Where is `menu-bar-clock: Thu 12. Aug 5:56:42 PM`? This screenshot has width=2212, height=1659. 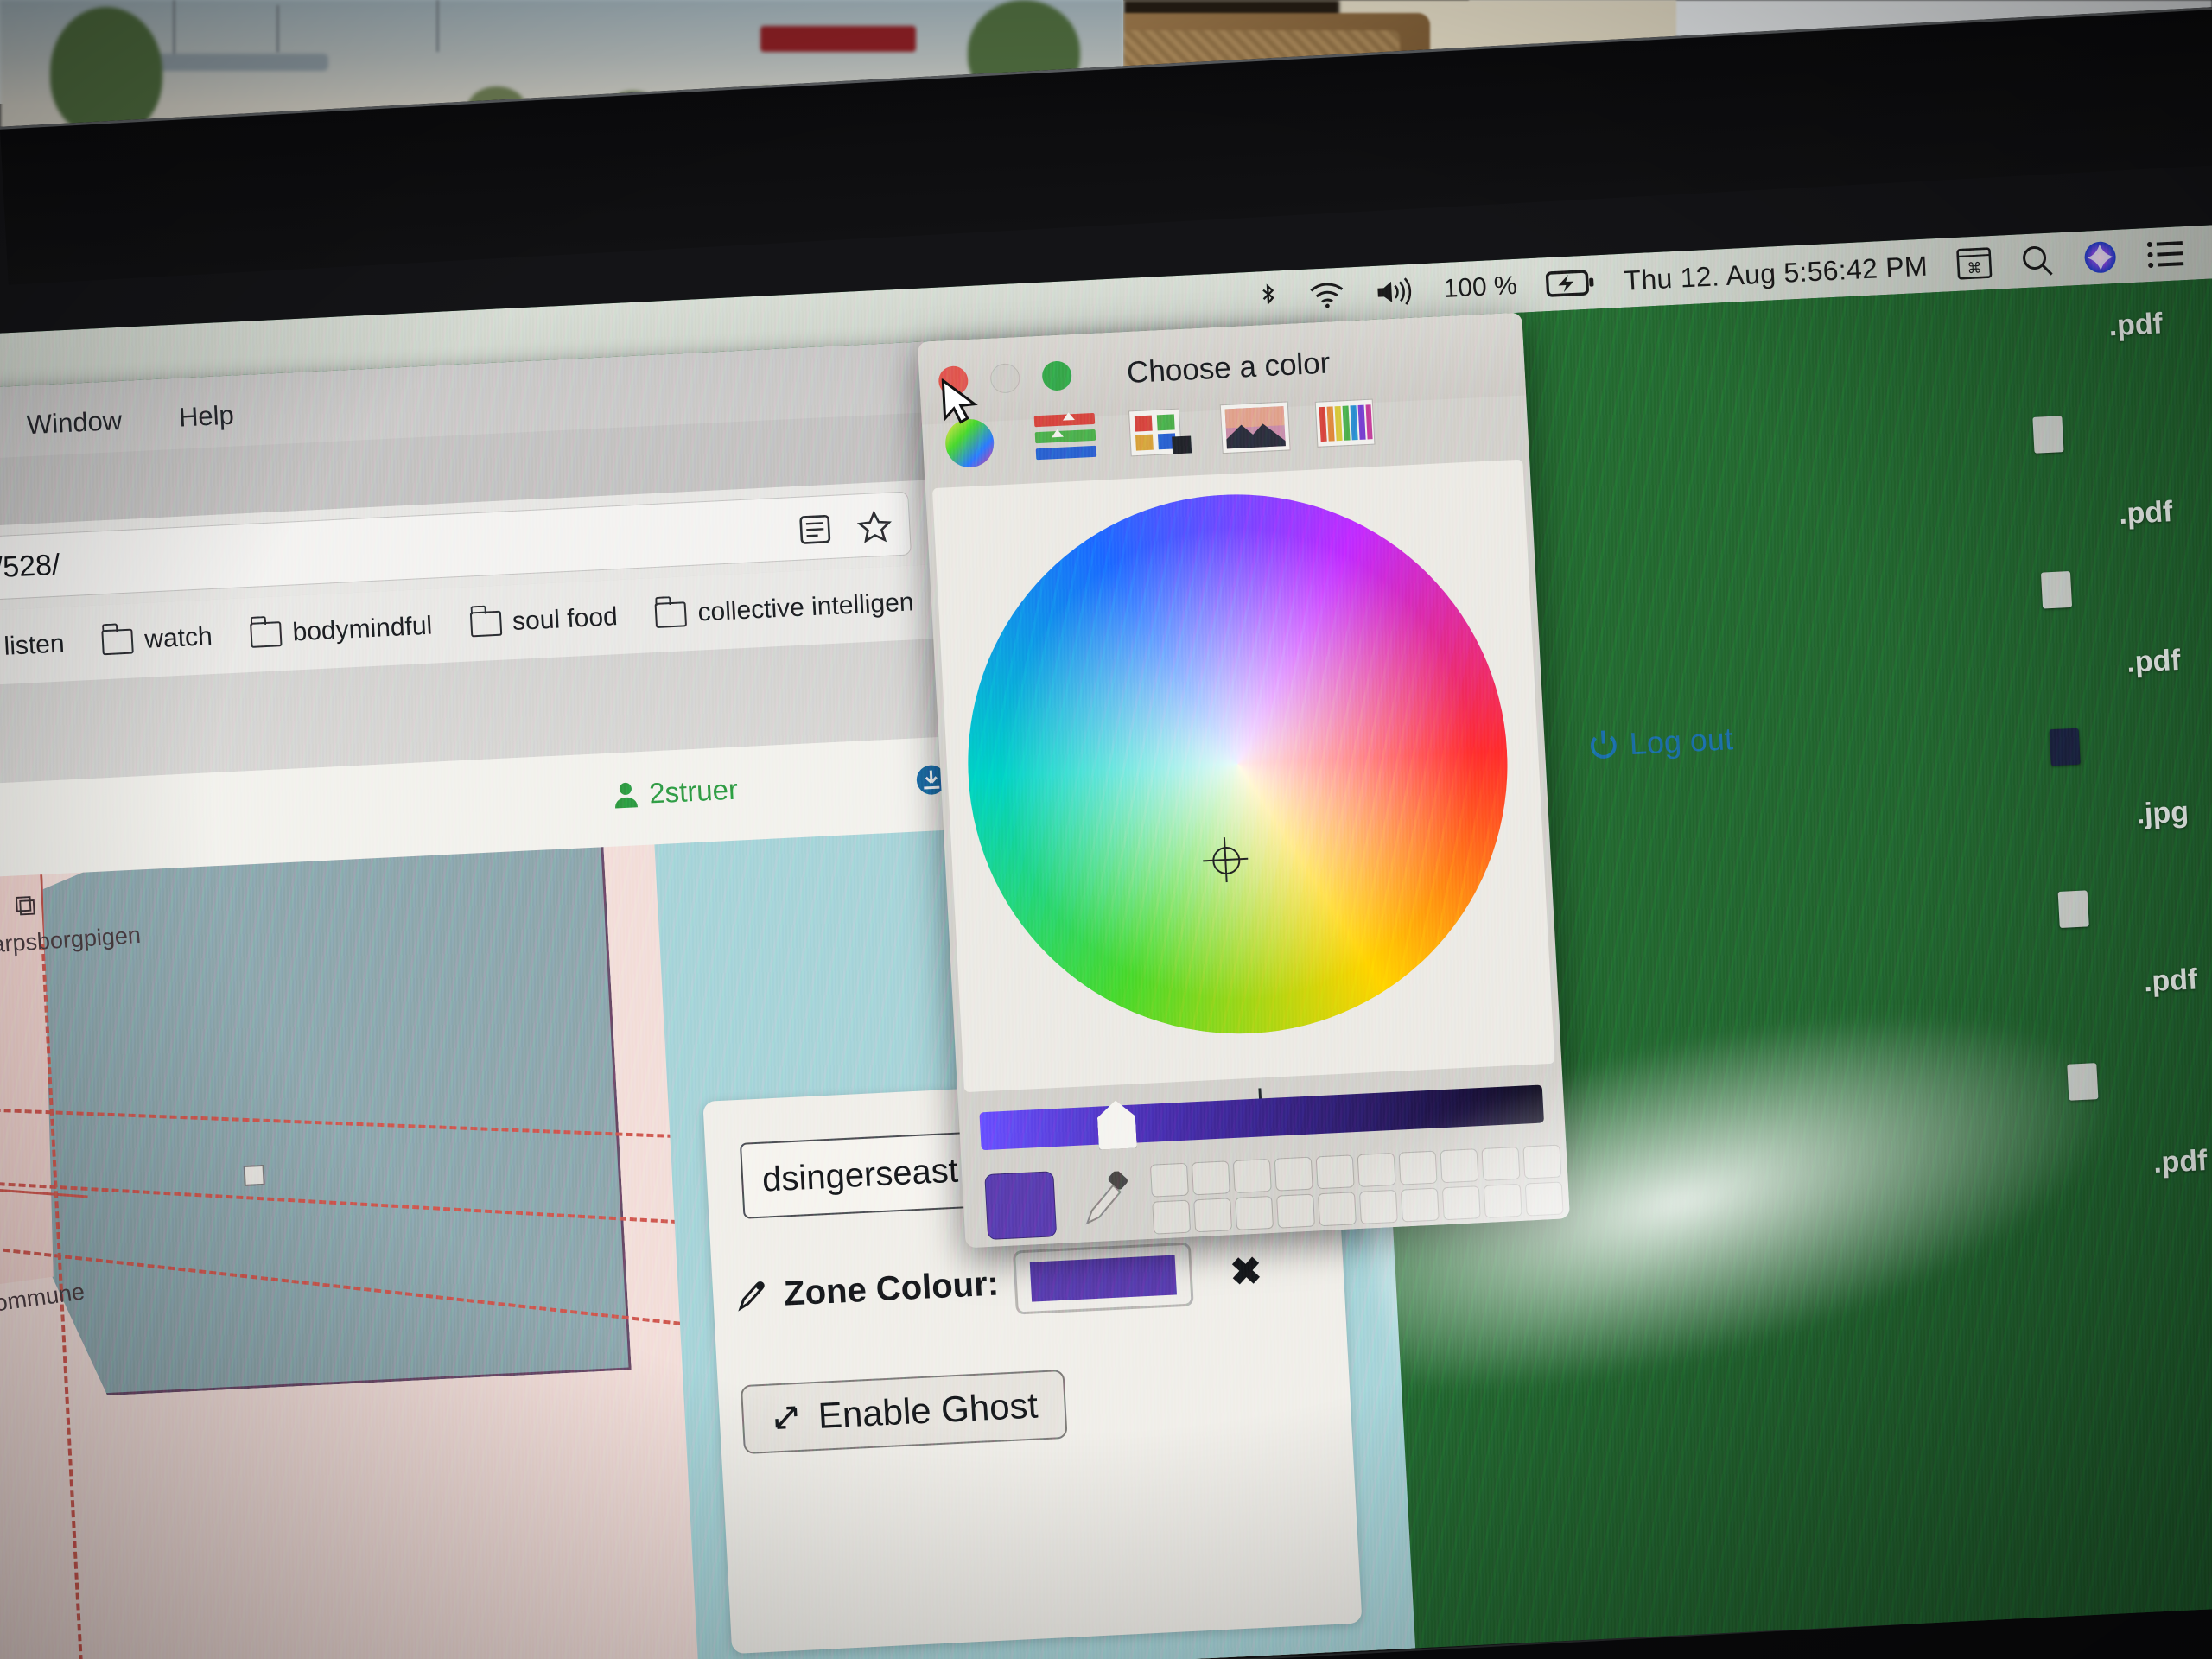 menu-bar-clock: Thu 12. Aug 5:56:42 PM is located at coordinates (1776, 273).